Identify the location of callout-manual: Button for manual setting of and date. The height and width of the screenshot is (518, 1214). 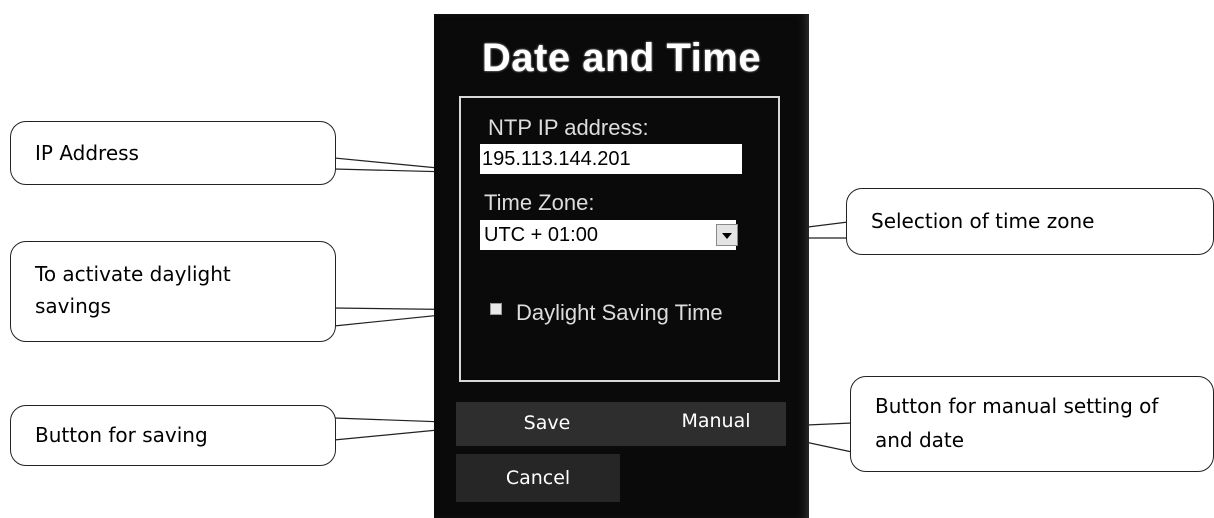
(1032, 424).